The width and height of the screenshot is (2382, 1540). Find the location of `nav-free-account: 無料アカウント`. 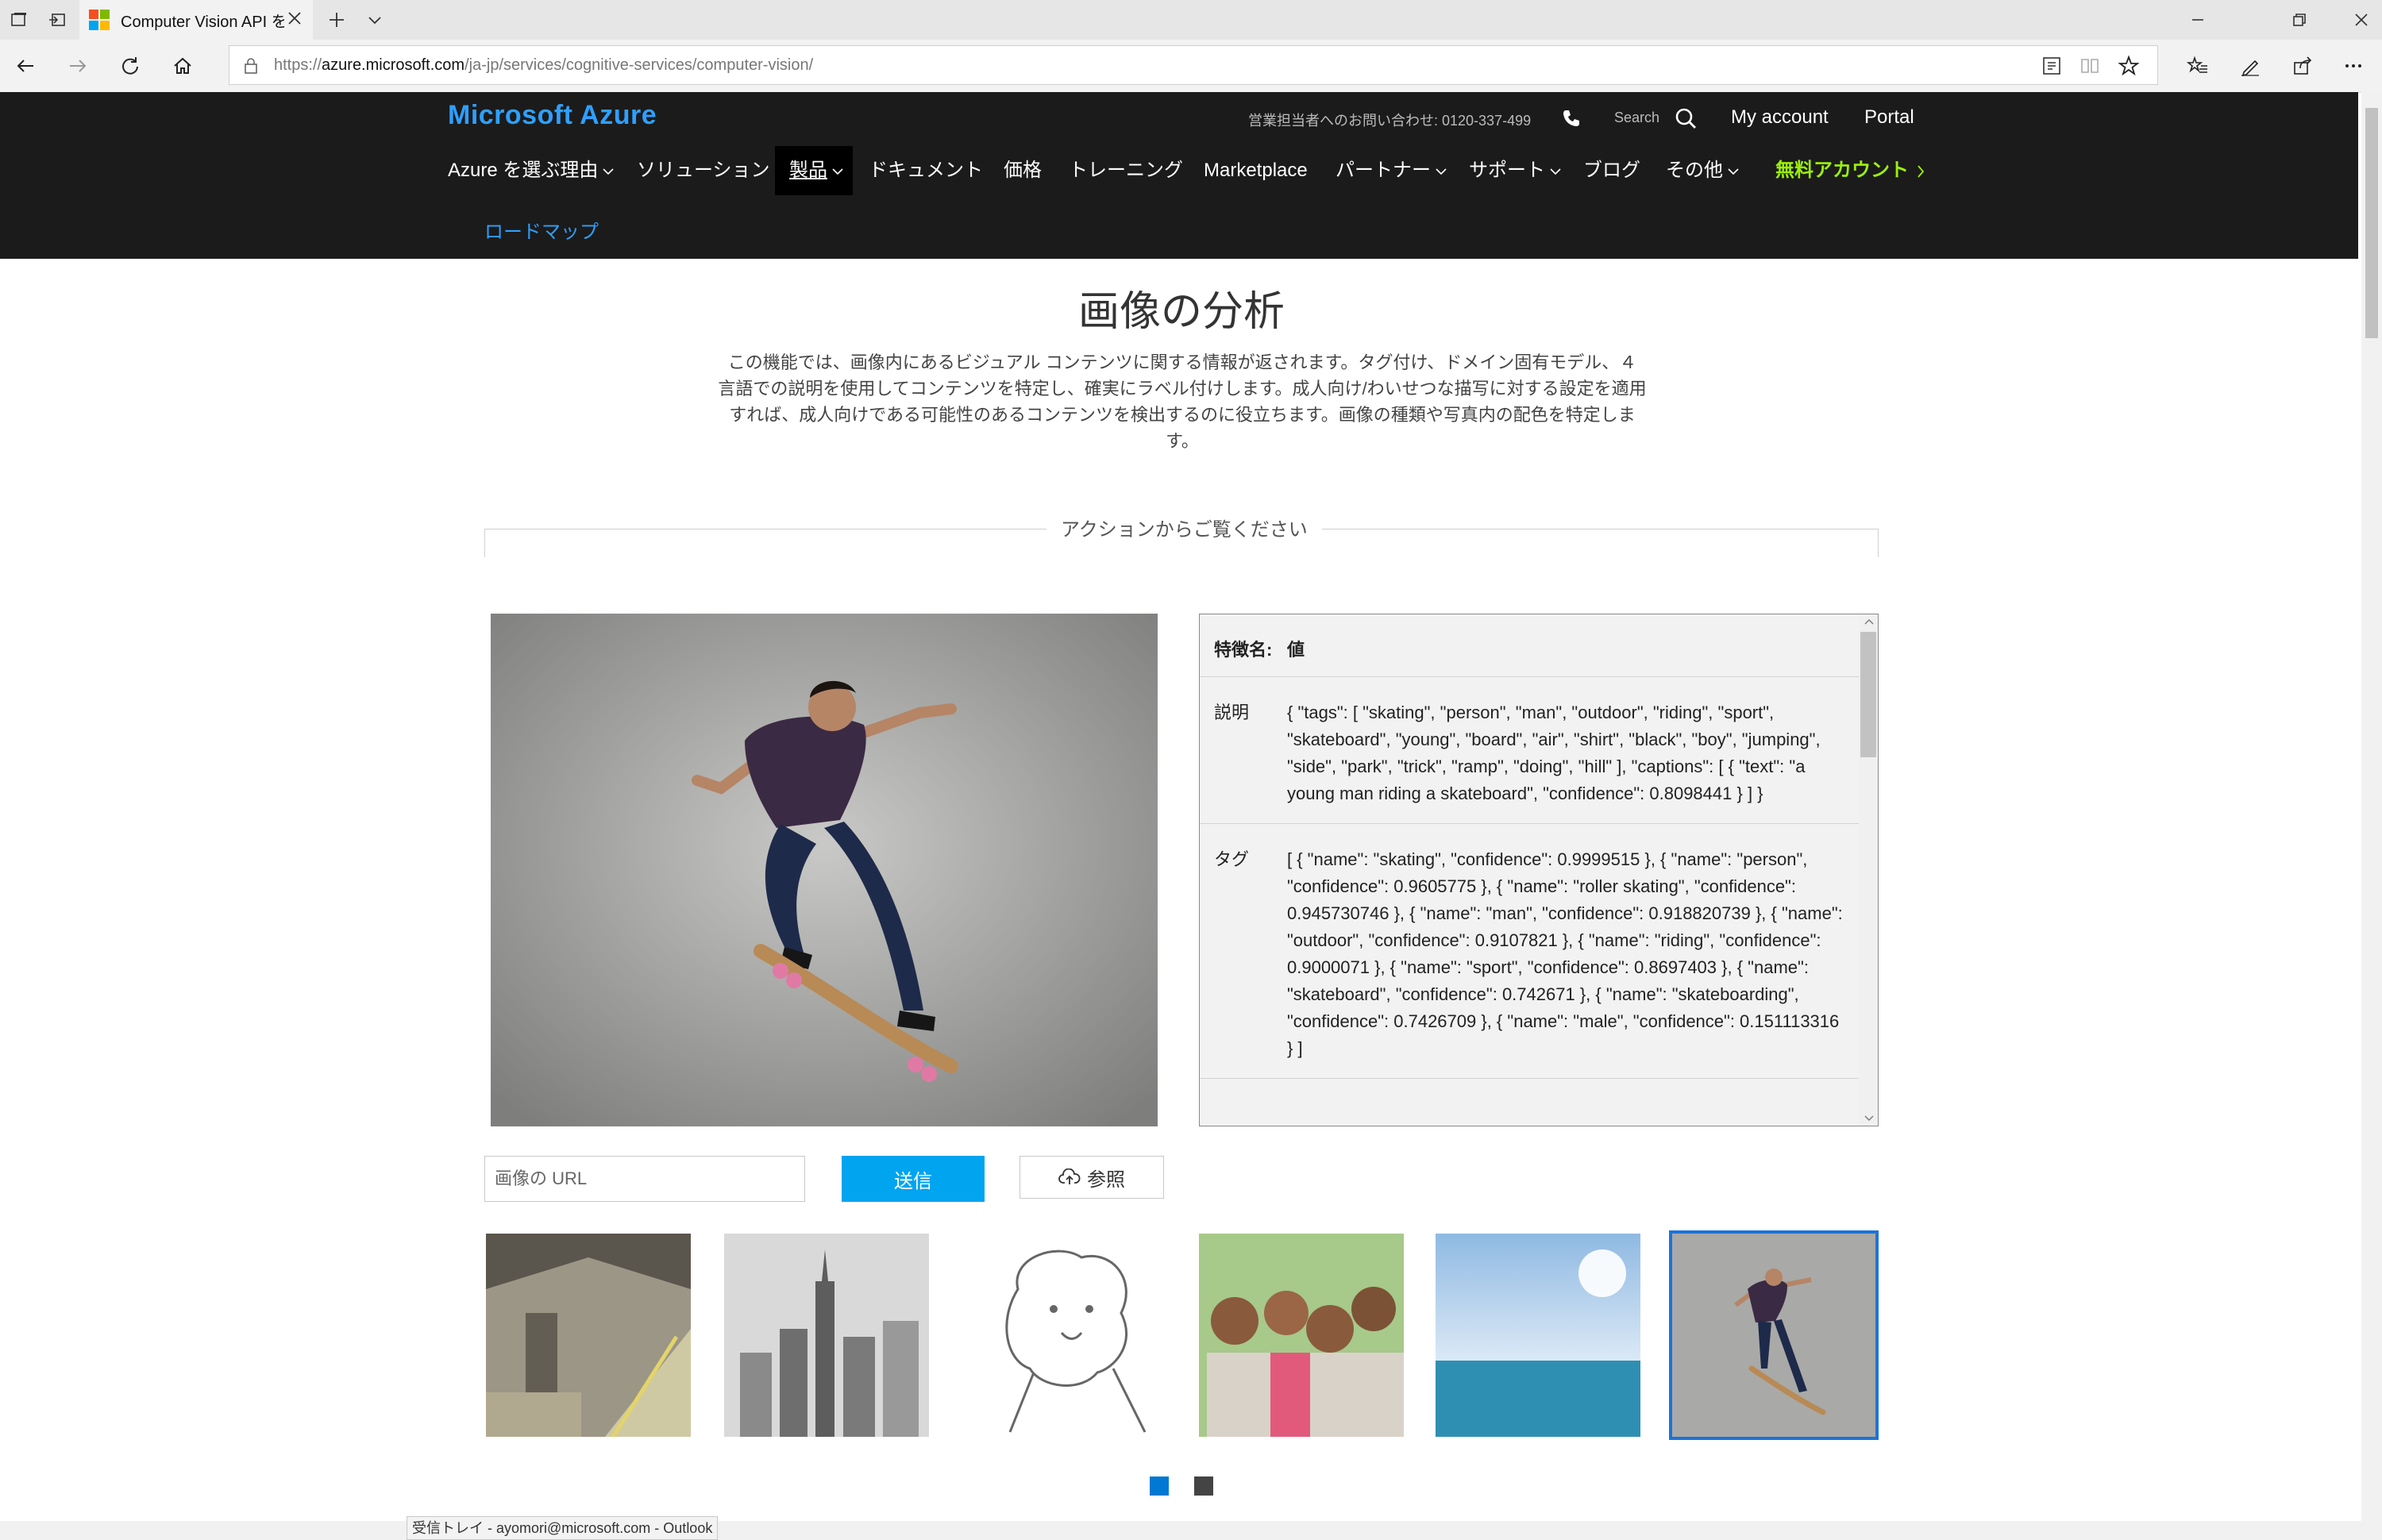

nav-free-account: 無料アカウント is located at coordinates (1850, 170).